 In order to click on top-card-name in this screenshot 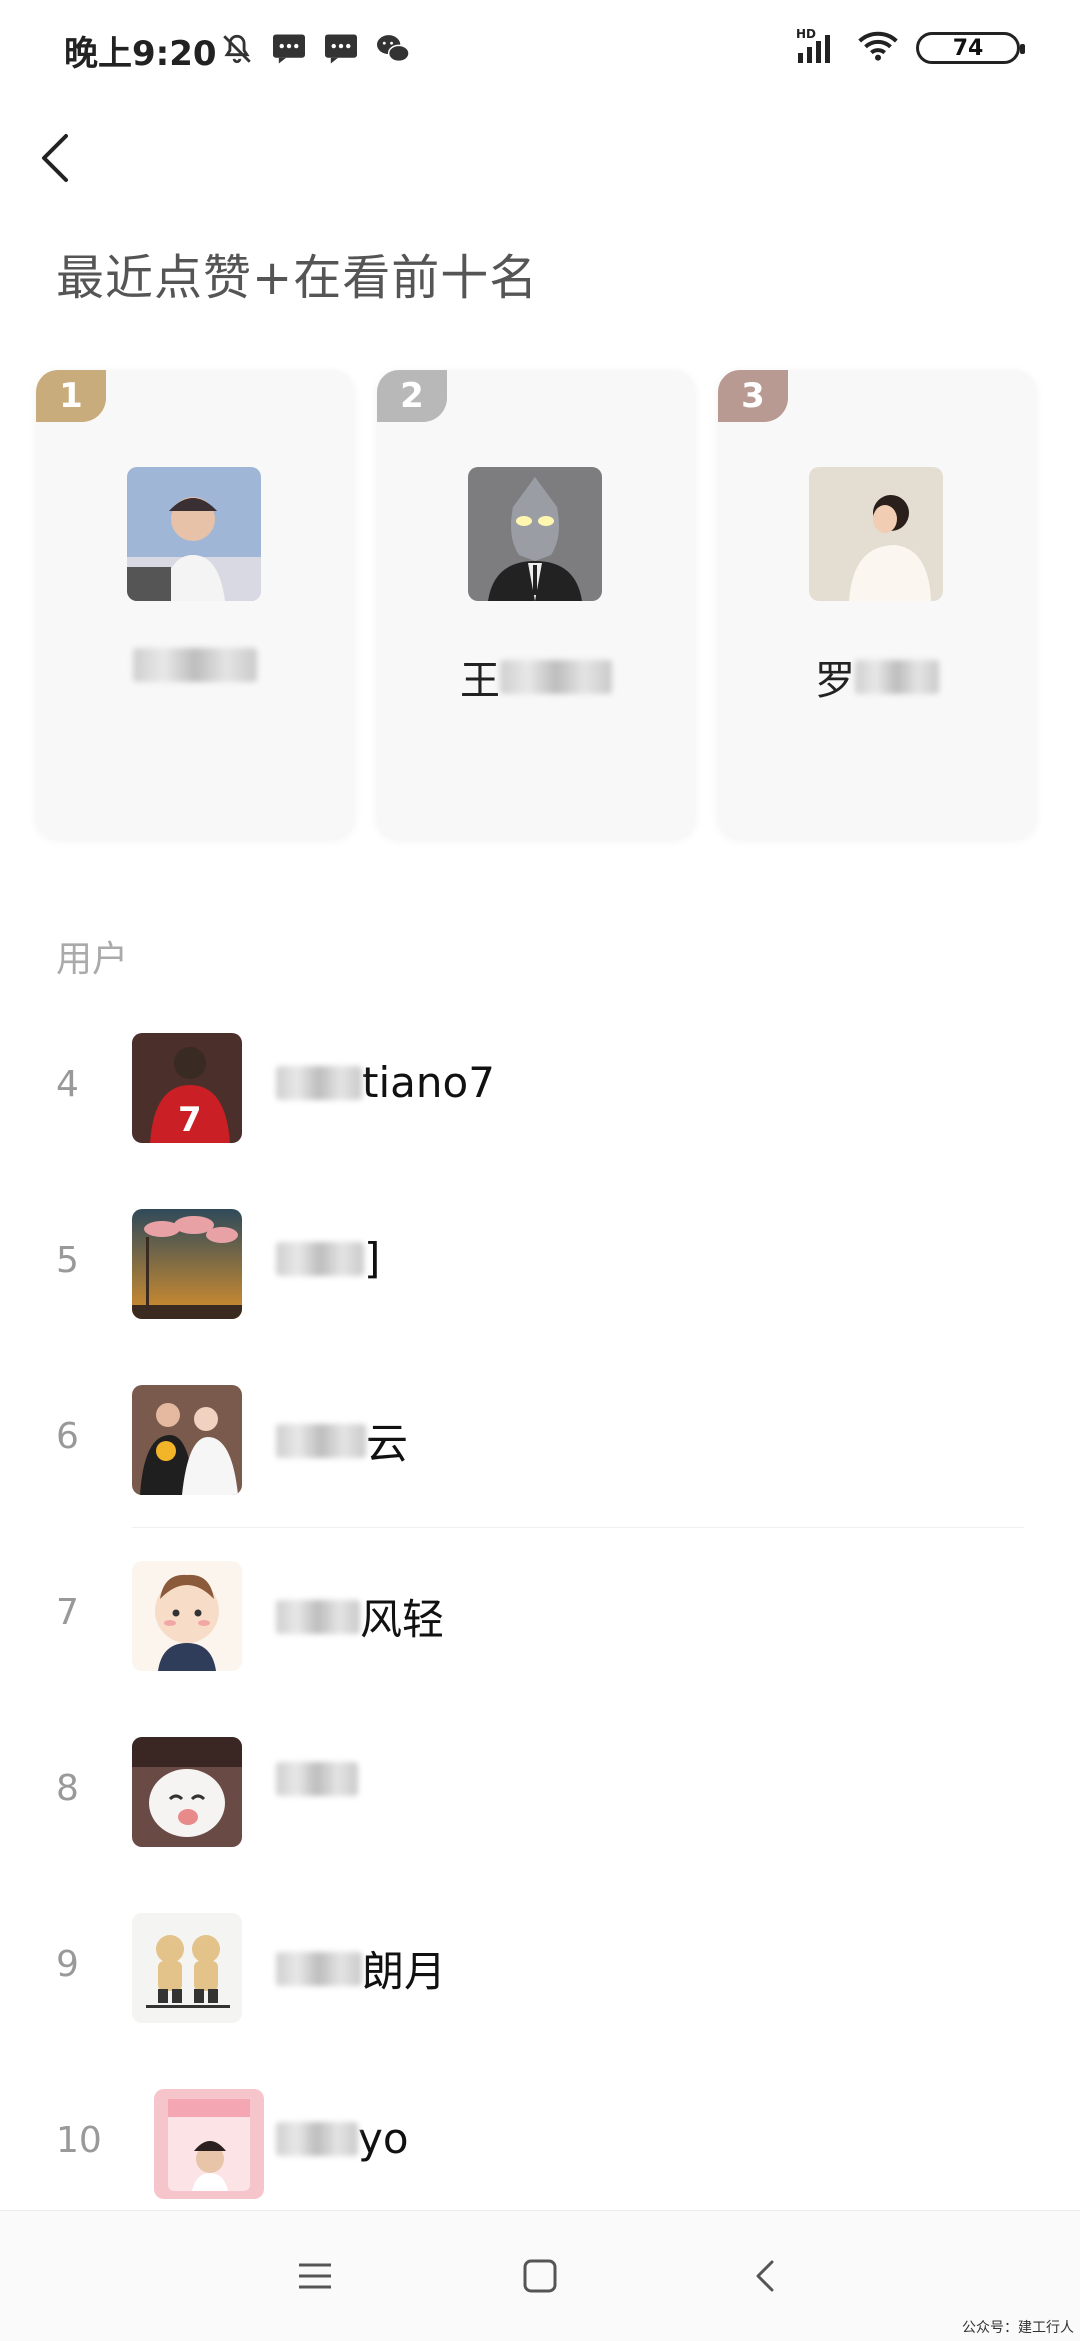, I will do `click(195, 665)`.